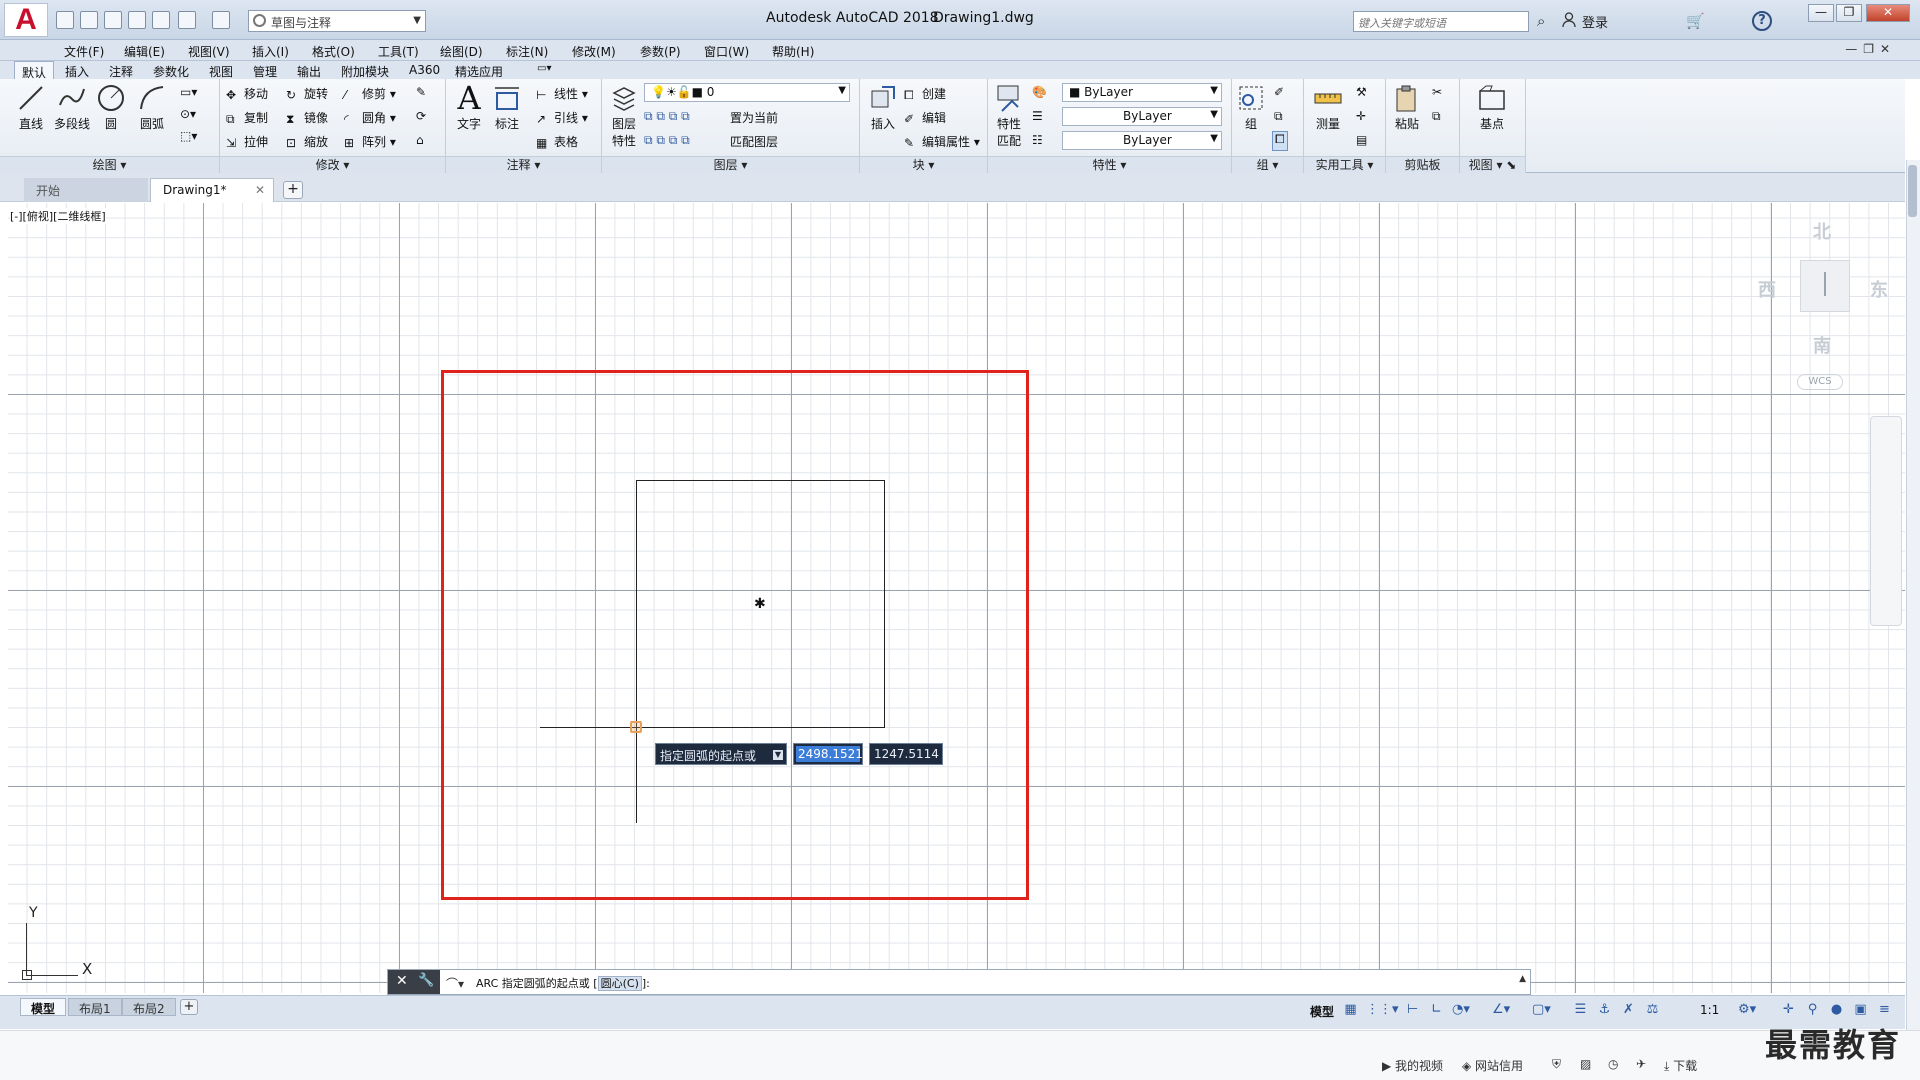  What do you see at coordinates (461, 51) in the screenshot?
I see `menu-draw: 绘图(D)` at bounding box center [461, 51].